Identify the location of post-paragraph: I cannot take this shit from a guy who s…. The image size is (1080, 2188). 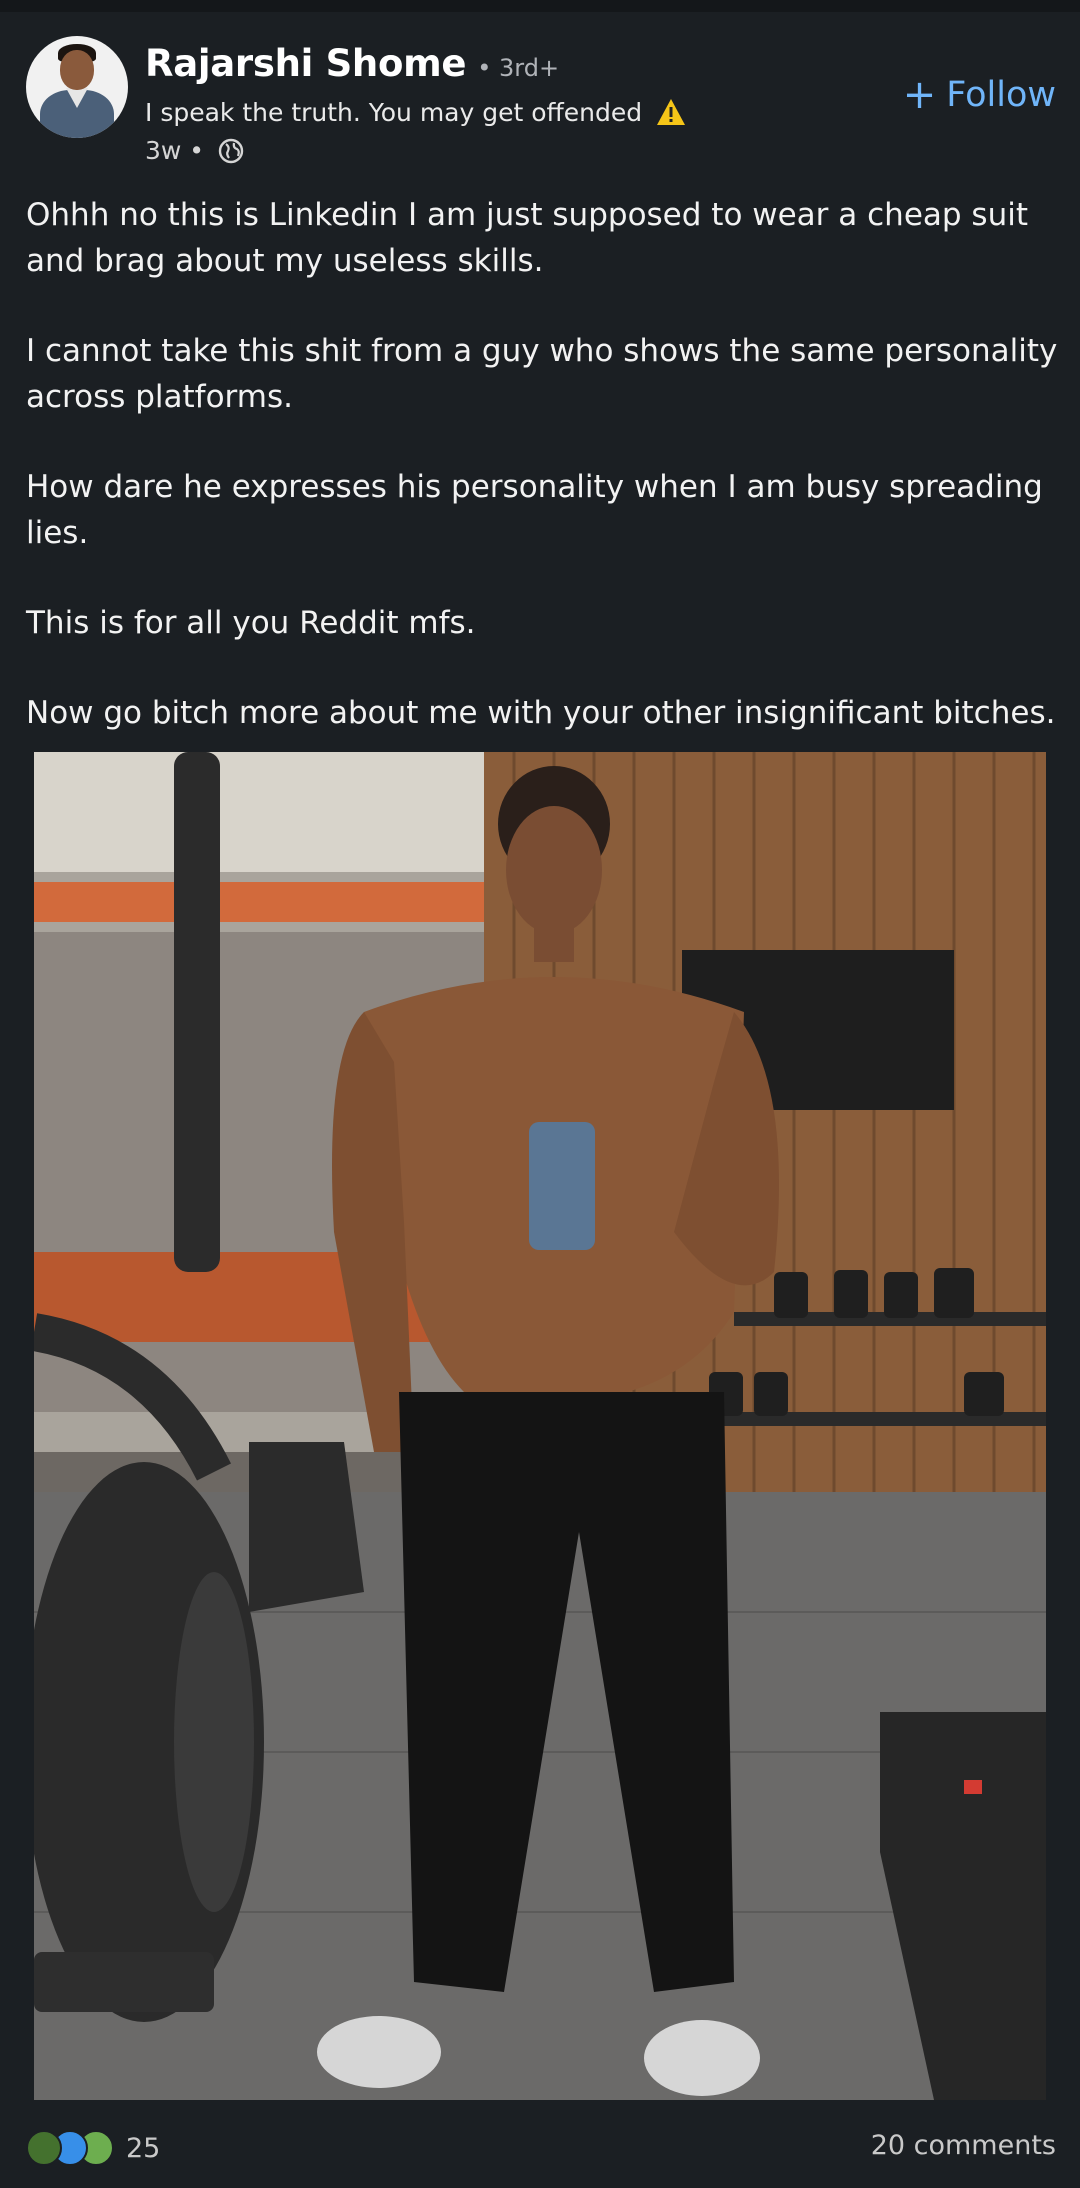
(542, 374).